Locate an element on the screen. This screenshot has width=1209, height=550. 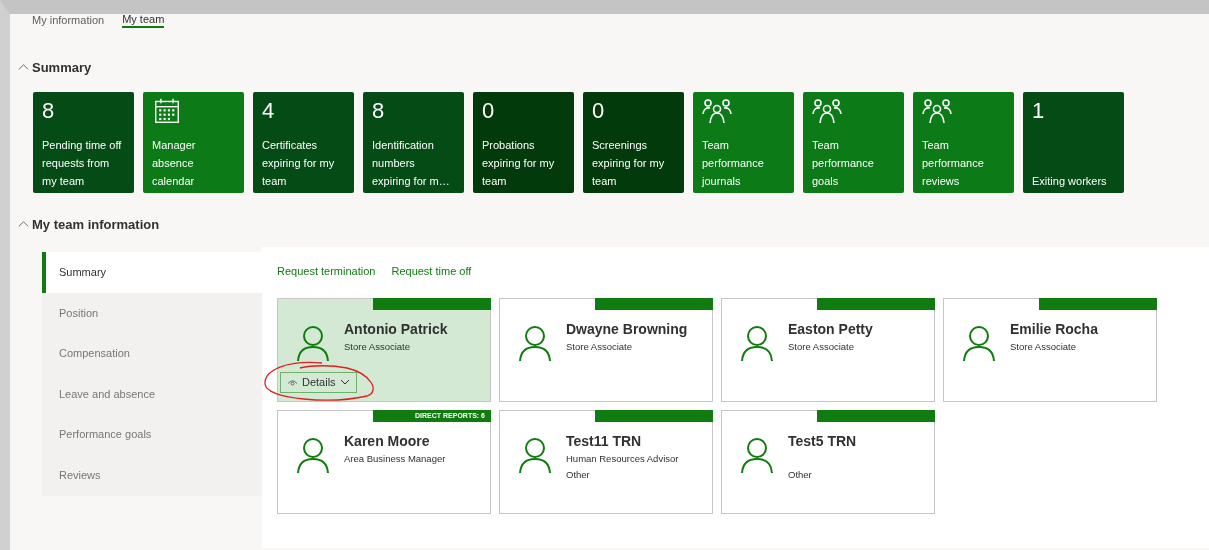
tile-label: Exiting workers is located at coordinates (1070, 181).